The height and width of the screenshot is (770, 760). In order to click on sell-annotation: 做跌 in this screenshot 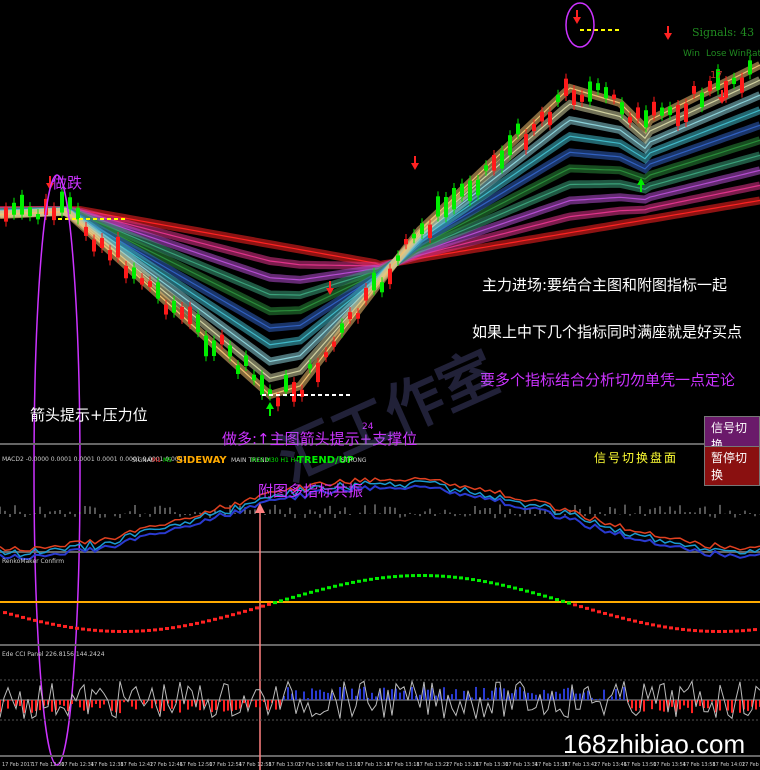, I will do `click(67, 183)`.